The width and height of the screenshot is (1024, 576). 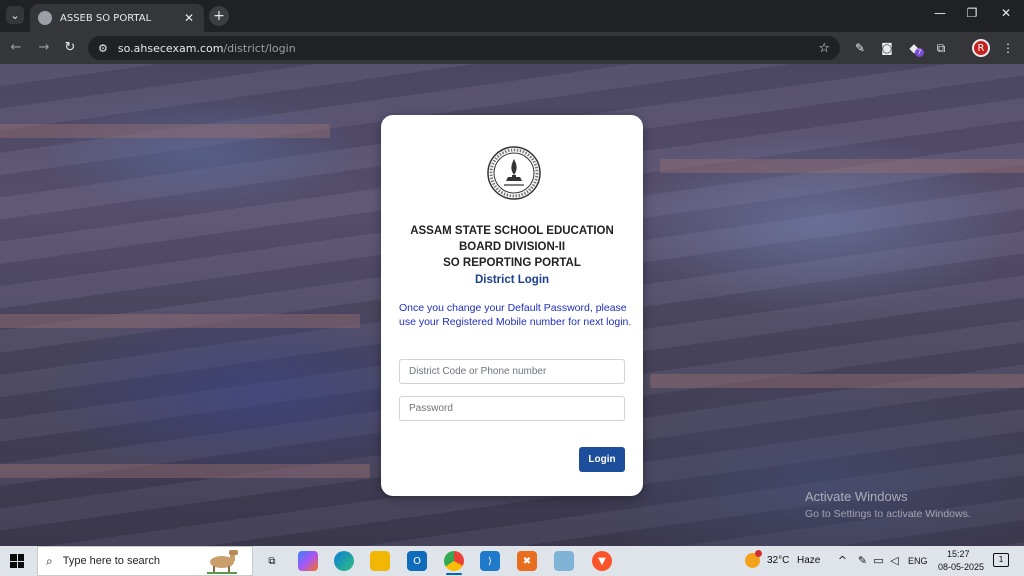 I want to click on app-icon, so click(x=564, y=561).